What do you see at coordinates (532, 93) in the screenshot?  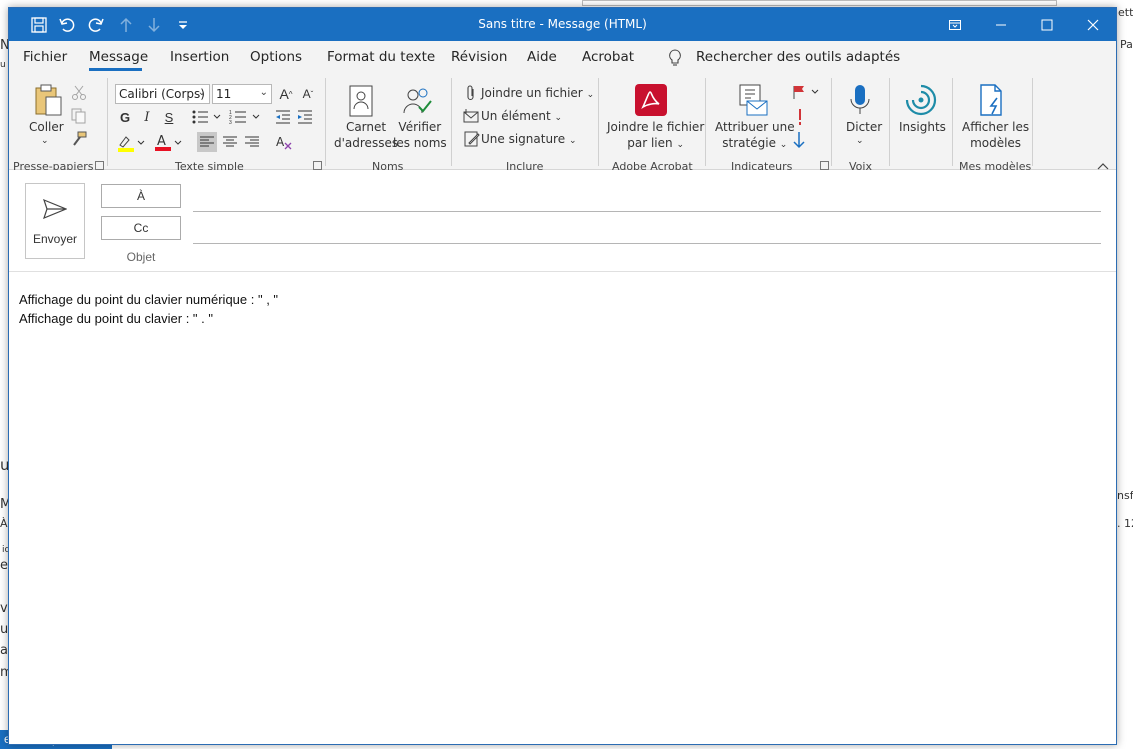 I see `attach-file-label: Joindre un fichier` at bounding box center [532, 93].